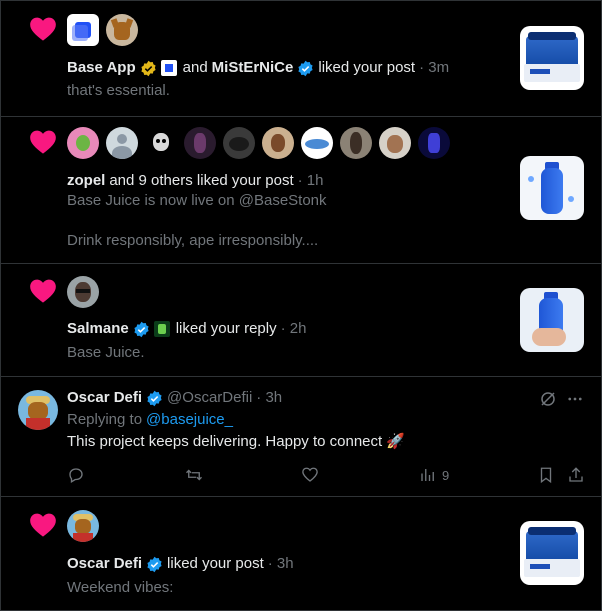 The height and width of the screenshot is (611, 602). I want to click on user-name-base-app: Base App, so click(101, 68).